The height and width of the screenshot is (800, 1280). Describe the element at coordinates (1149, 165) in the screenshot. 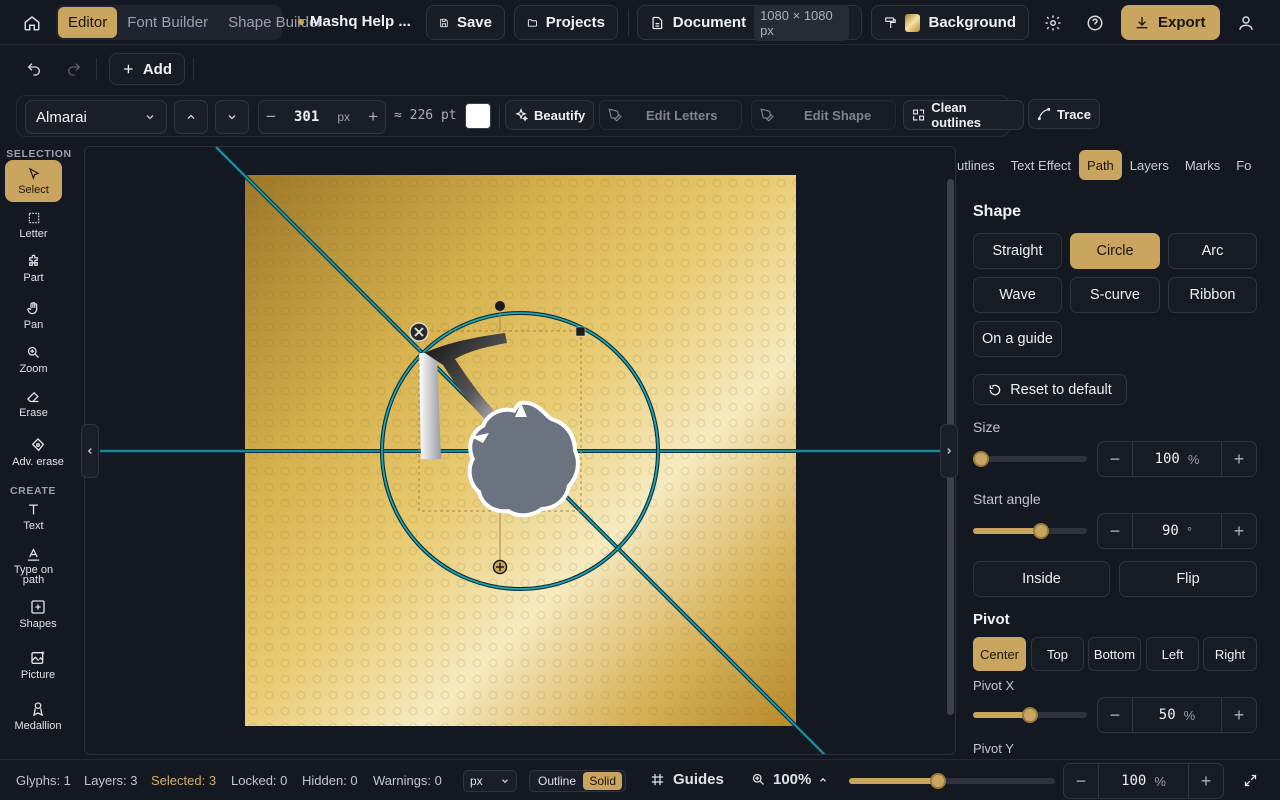

I see `tab-layers: Layers` at that location.